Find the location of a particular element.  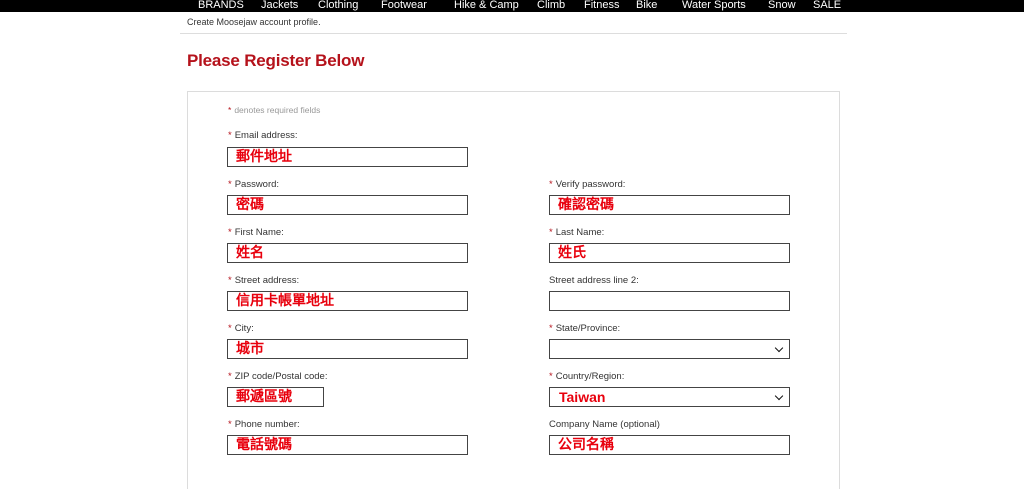

nav-jackets: Jackets is located at coordinates (279, 5).